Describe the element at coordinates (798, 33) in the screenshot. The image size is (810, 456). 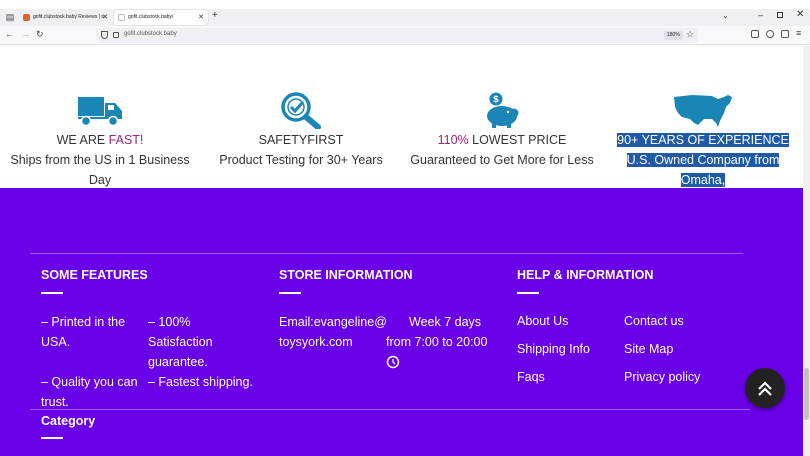
I see `hamburger-menu-icon: ≡` at that location.